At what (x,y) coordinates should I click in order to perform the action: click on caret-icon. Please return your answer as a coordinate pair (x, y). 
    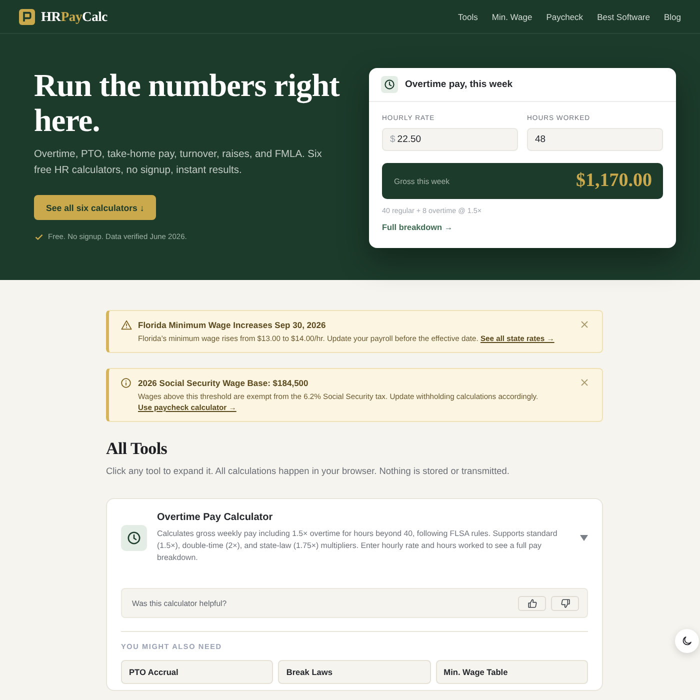
    Looking at the image, I should click on (584, 537).